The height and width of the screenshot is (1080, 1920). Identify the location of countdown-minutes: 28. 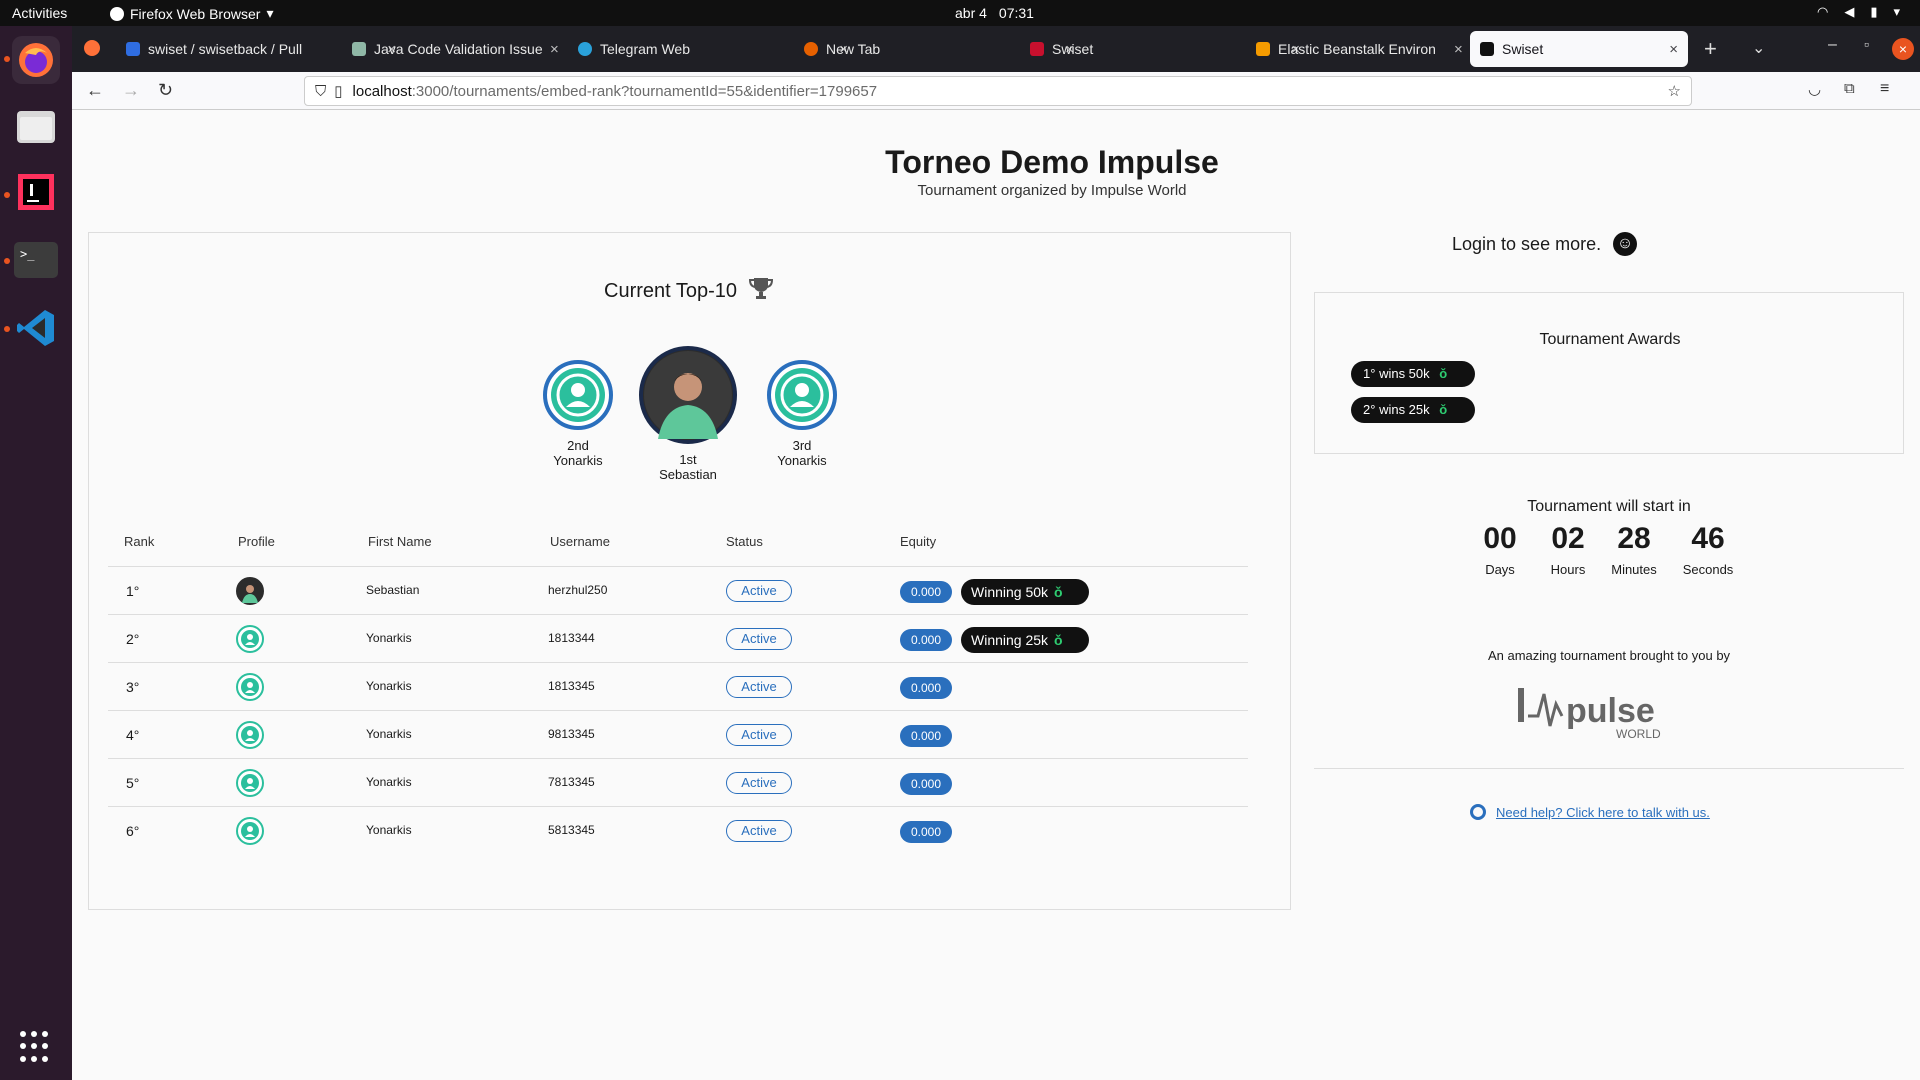
(1634, 538).